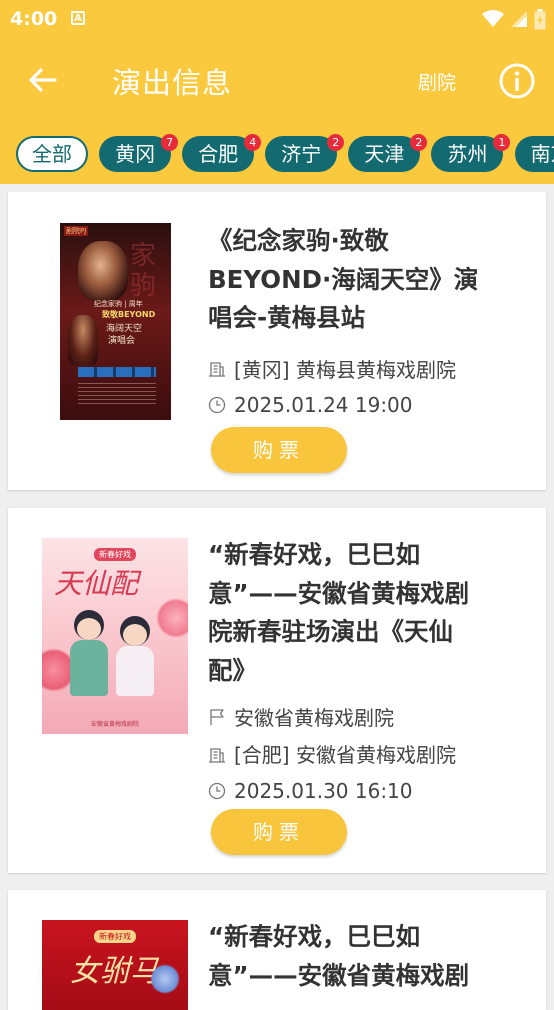 This screenshot has height=1010, width=554. I want to click on city-chip-label: 济宁, so click(301, 154).